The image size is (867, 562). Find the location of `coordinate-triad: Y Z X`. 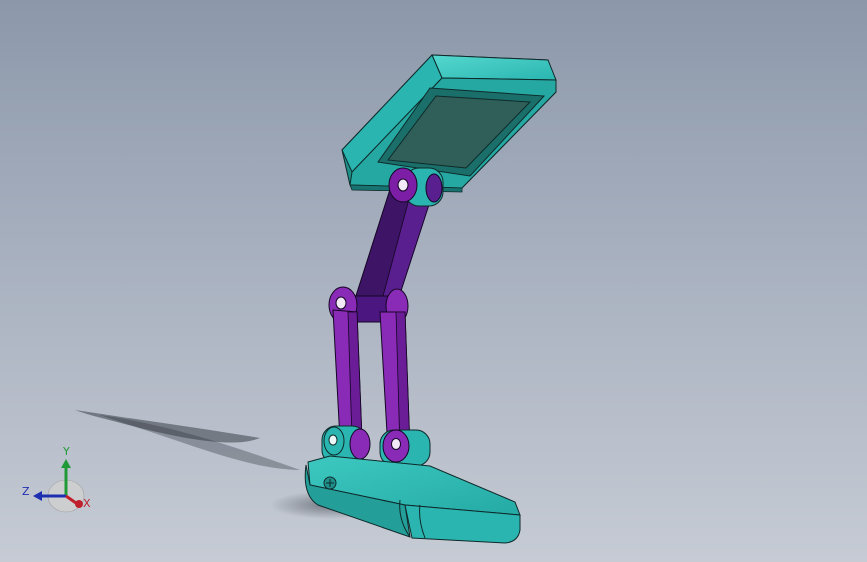

coordinate-triad: Y Z X is located at coordinates (56, 479).